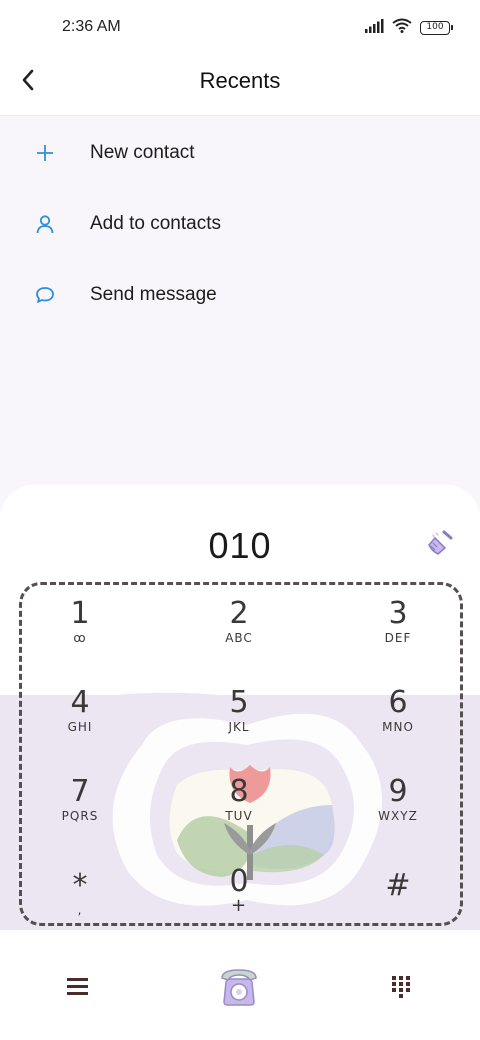 The width and height of the screenshot is (480, 1040). I want to click on action-label: New contact, so click(142, 152).